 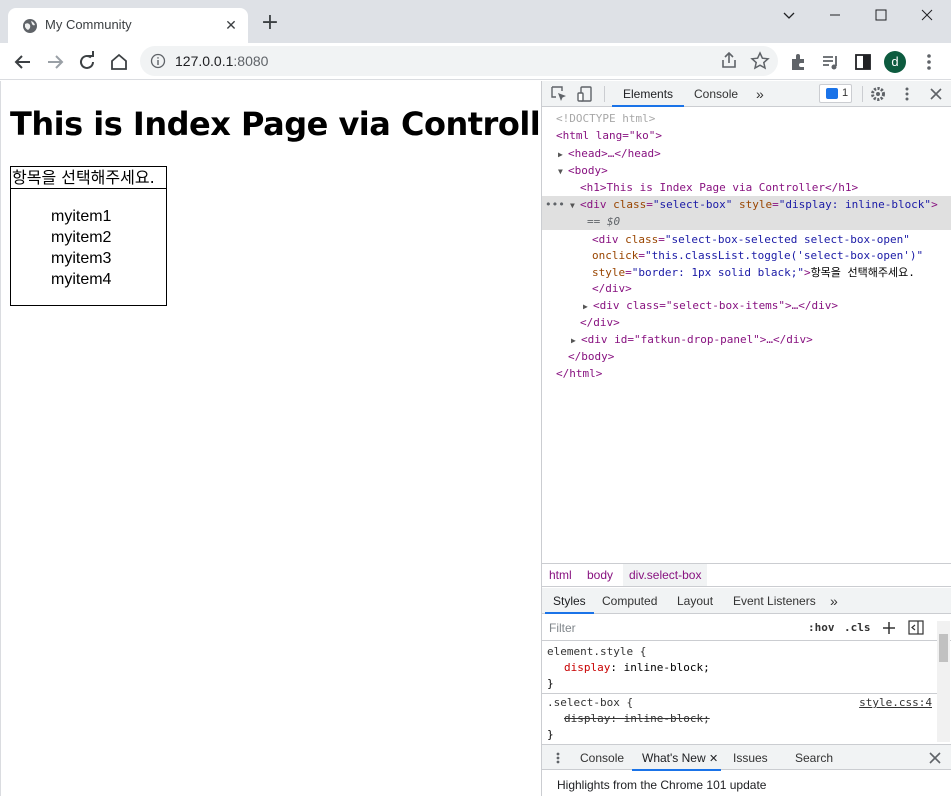 I want to click on close-tab-icon: ✕, so click(x=231, y=26).